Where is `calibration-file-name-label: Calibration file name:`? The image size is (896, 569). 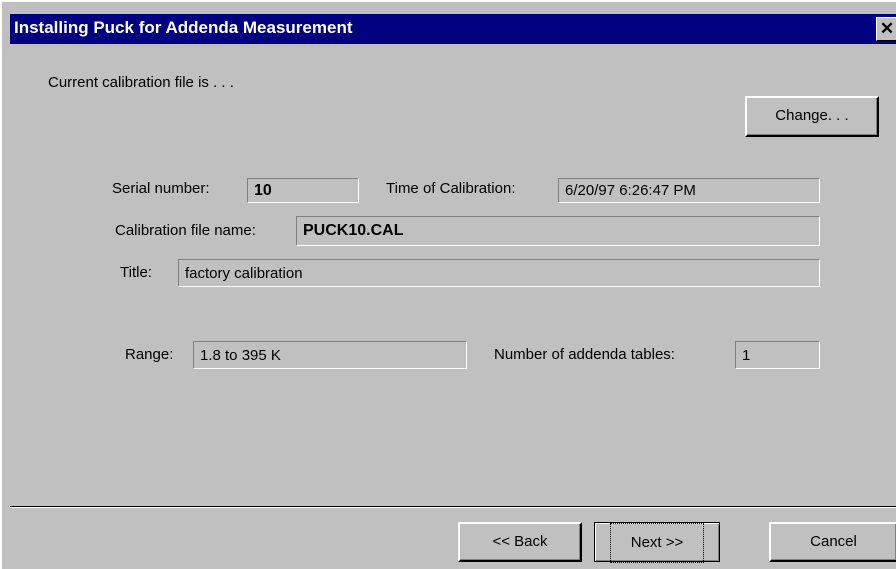 calibration-file-name-label: Calibration file name: is located at coordinates (185, 230).